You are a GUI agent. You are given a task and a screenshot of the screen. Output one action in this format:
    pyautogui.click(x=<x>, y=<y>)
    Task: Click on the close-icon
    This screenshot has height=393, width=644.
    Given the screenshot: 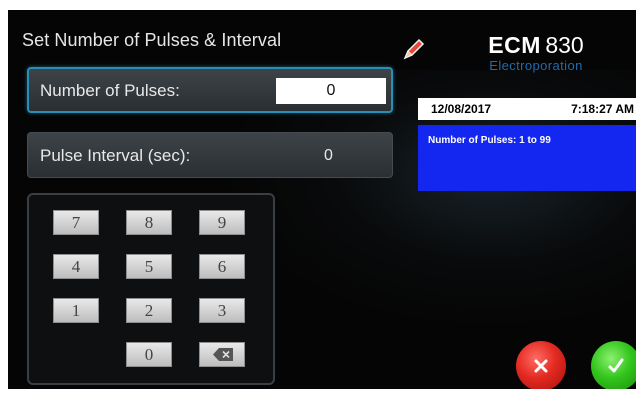 What is the action you would take?
    pyautogui.click(x=541, y=366)
    